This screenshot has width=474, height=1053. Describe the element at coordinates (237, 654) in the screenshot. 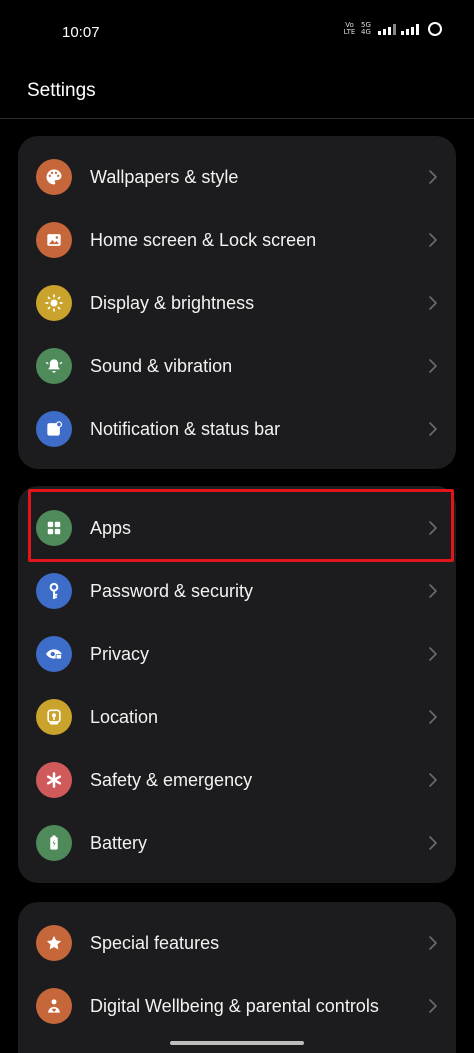

I see `settings-item-privacy: Privacy` at that location.